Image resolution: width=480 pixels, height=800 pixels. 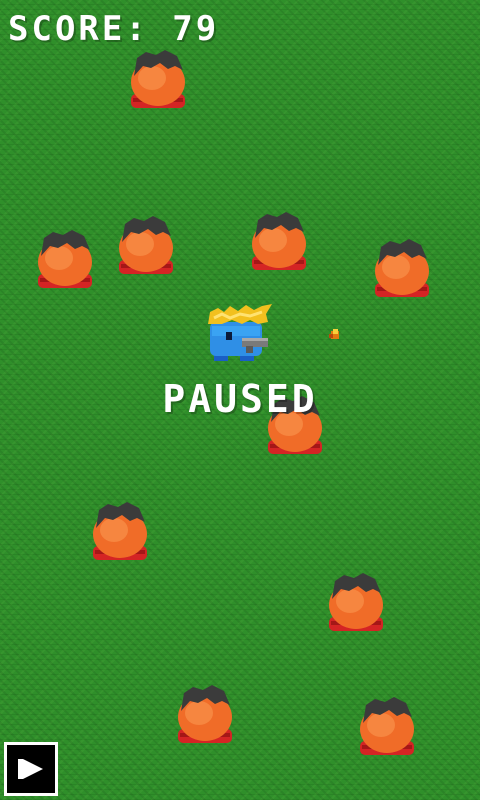 What do you see at coordinates (240, 332) in the screenshot?
I see `player-character` at bounding box center [240, 332].